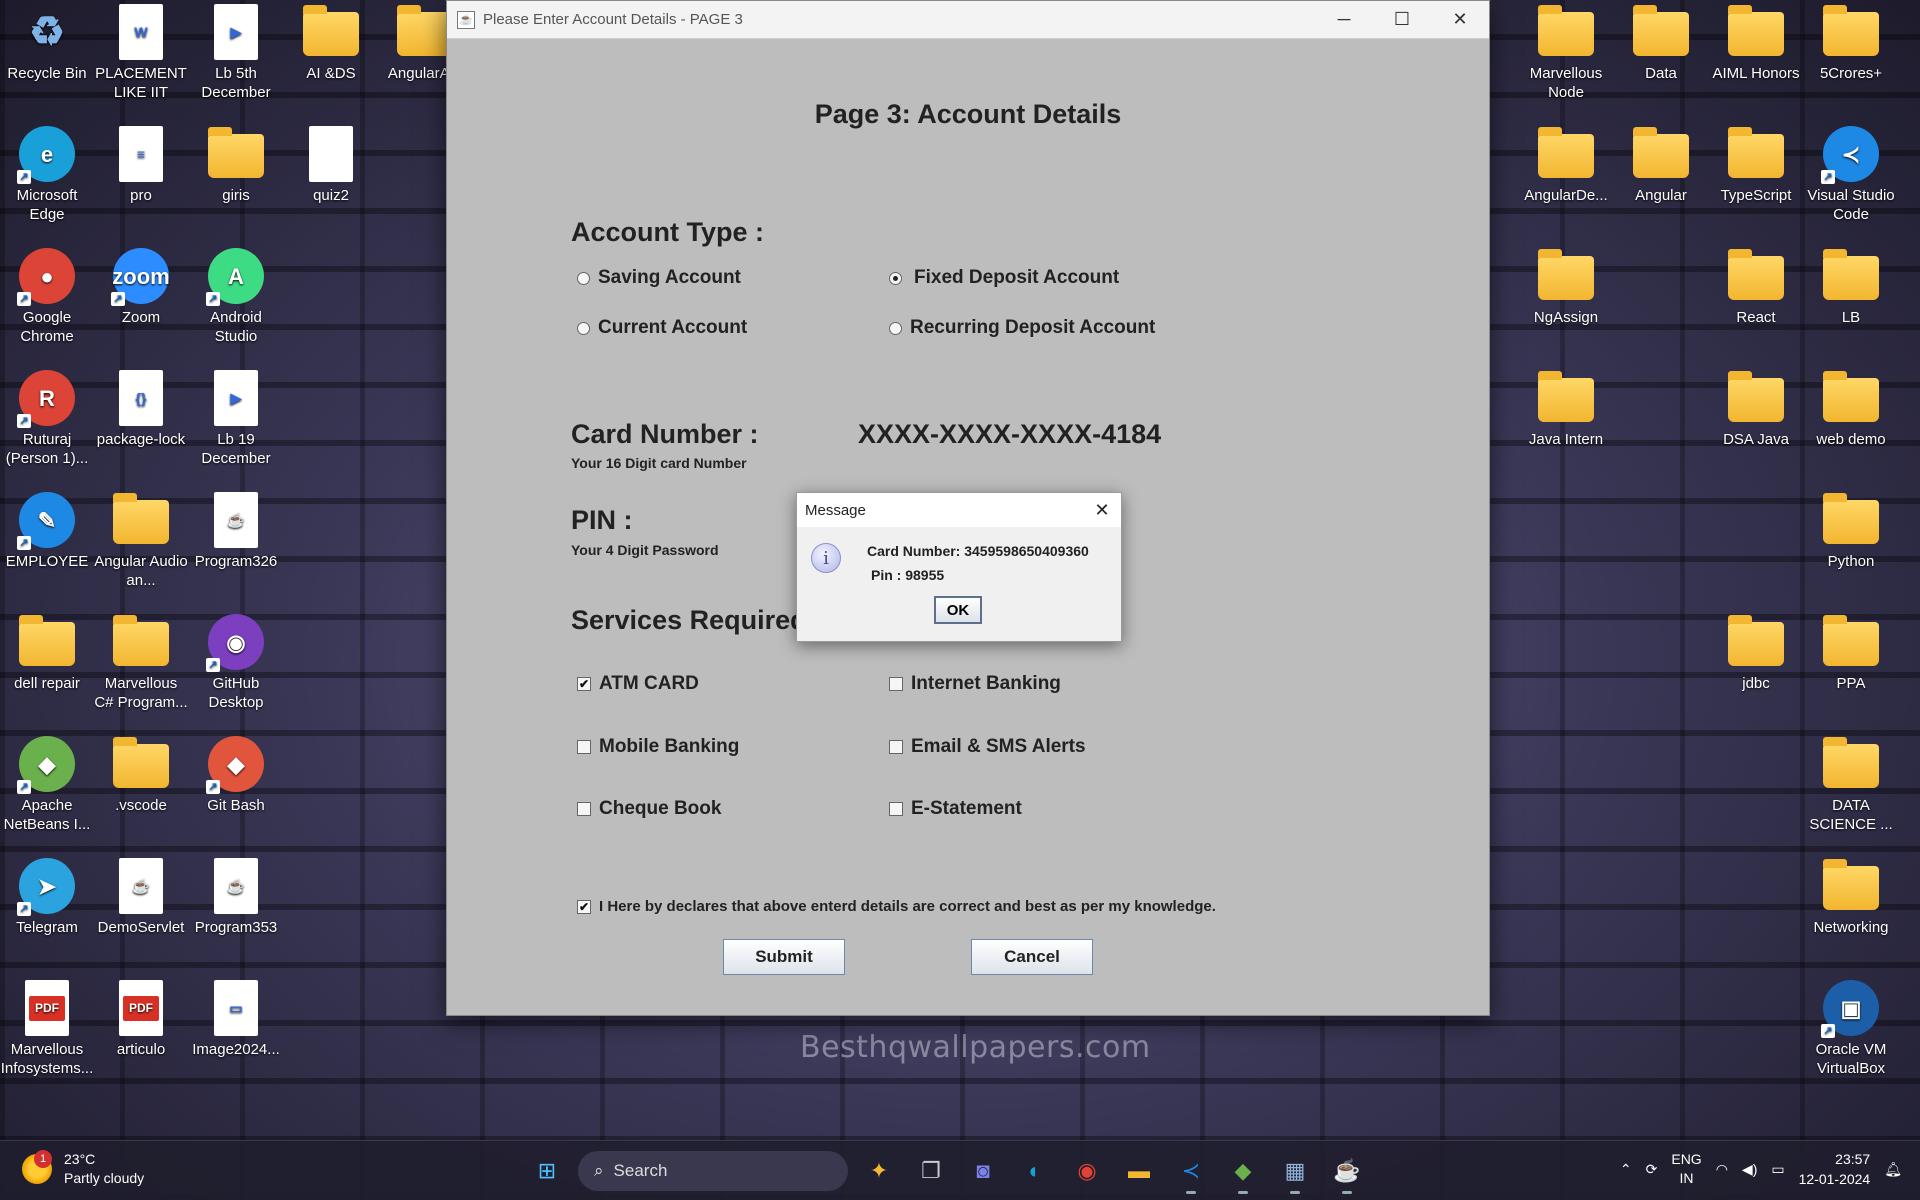  I want to click on minimize-button: ─, so click(1344, 20).